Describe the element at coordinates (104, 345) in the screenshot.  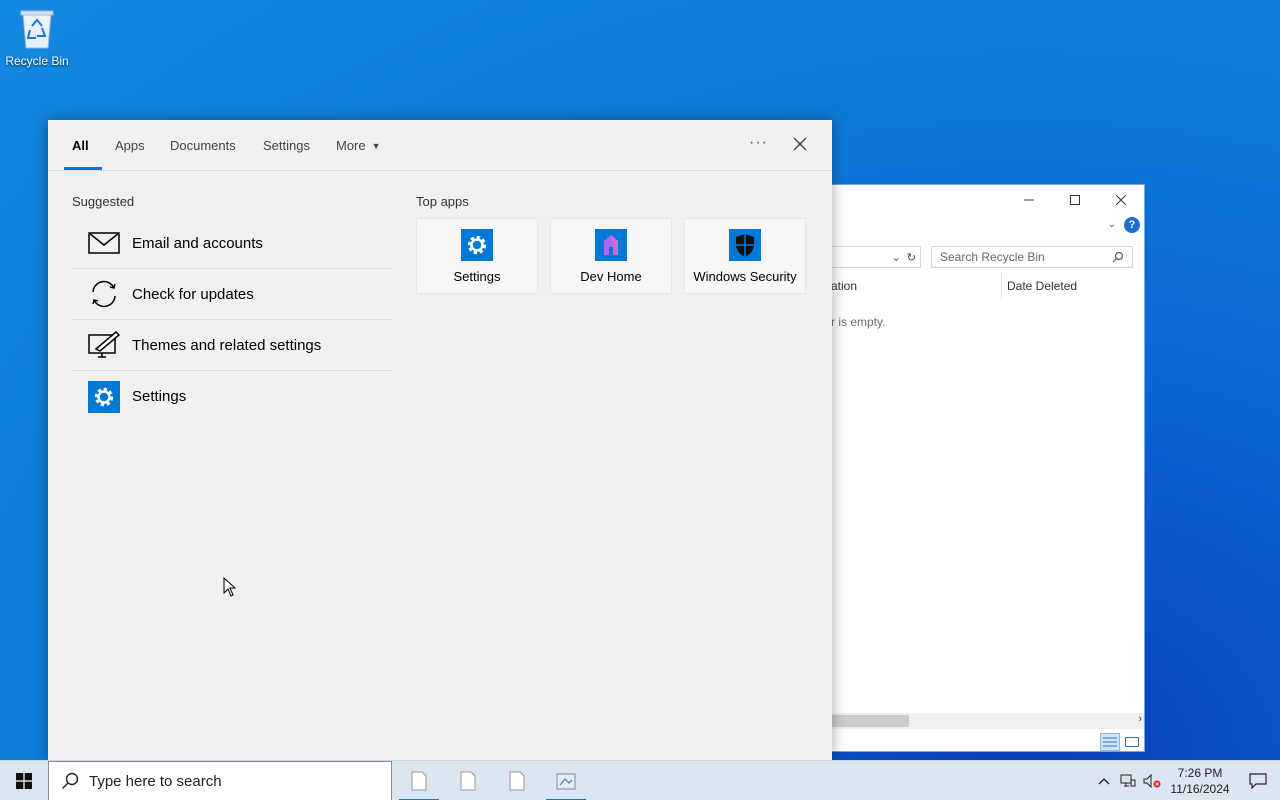
I see `themes-icon` at that location.